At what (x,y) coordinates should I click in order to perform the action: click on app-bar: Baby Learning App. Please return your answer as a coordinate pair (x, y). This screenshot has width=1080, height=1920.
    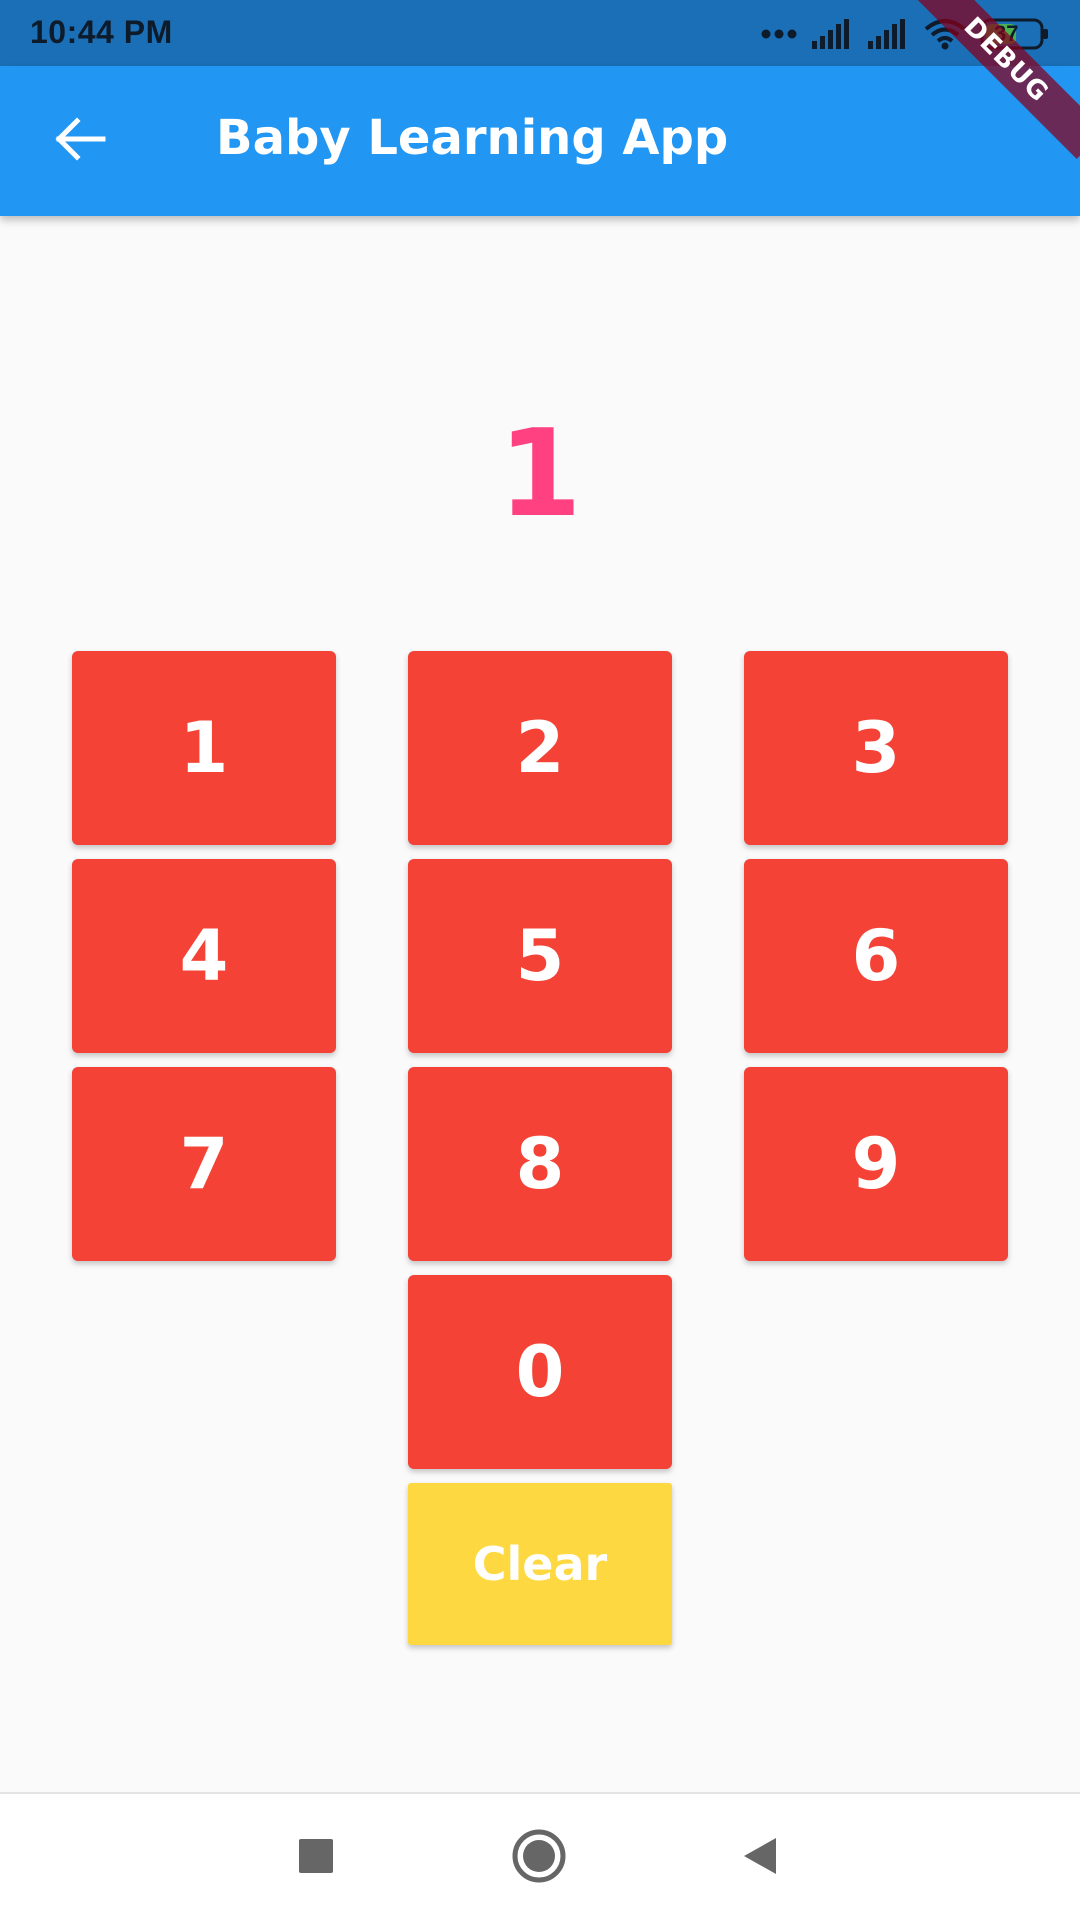
    Looking at the image, I should click on (540, 141).